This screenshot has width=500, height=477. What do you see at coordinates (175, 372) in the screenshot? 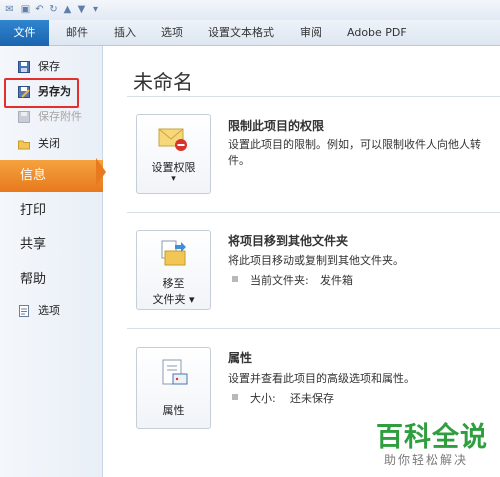
I see `properties-icon` at bounding box center [175, 372].